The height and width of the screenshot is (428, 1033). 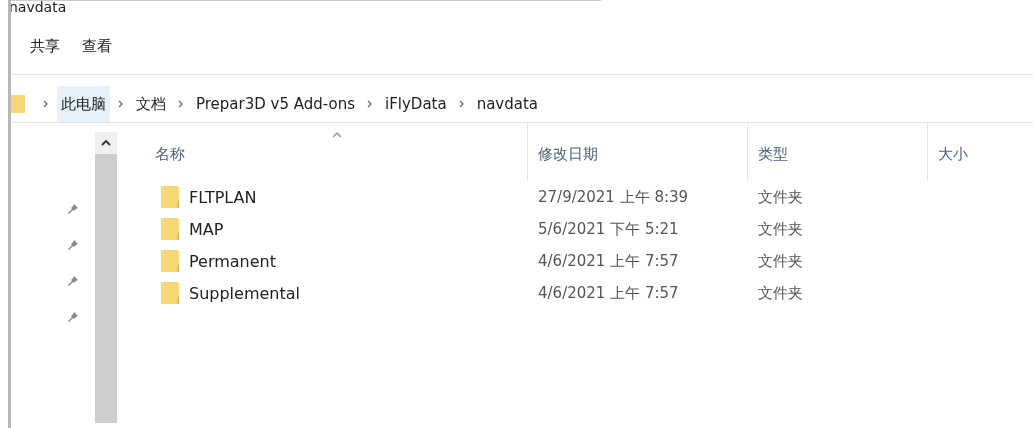 What do you see at coordinates (232, 261) in the screenshot?
I see `file-name: Permanent` at bounding box center [232, 261].